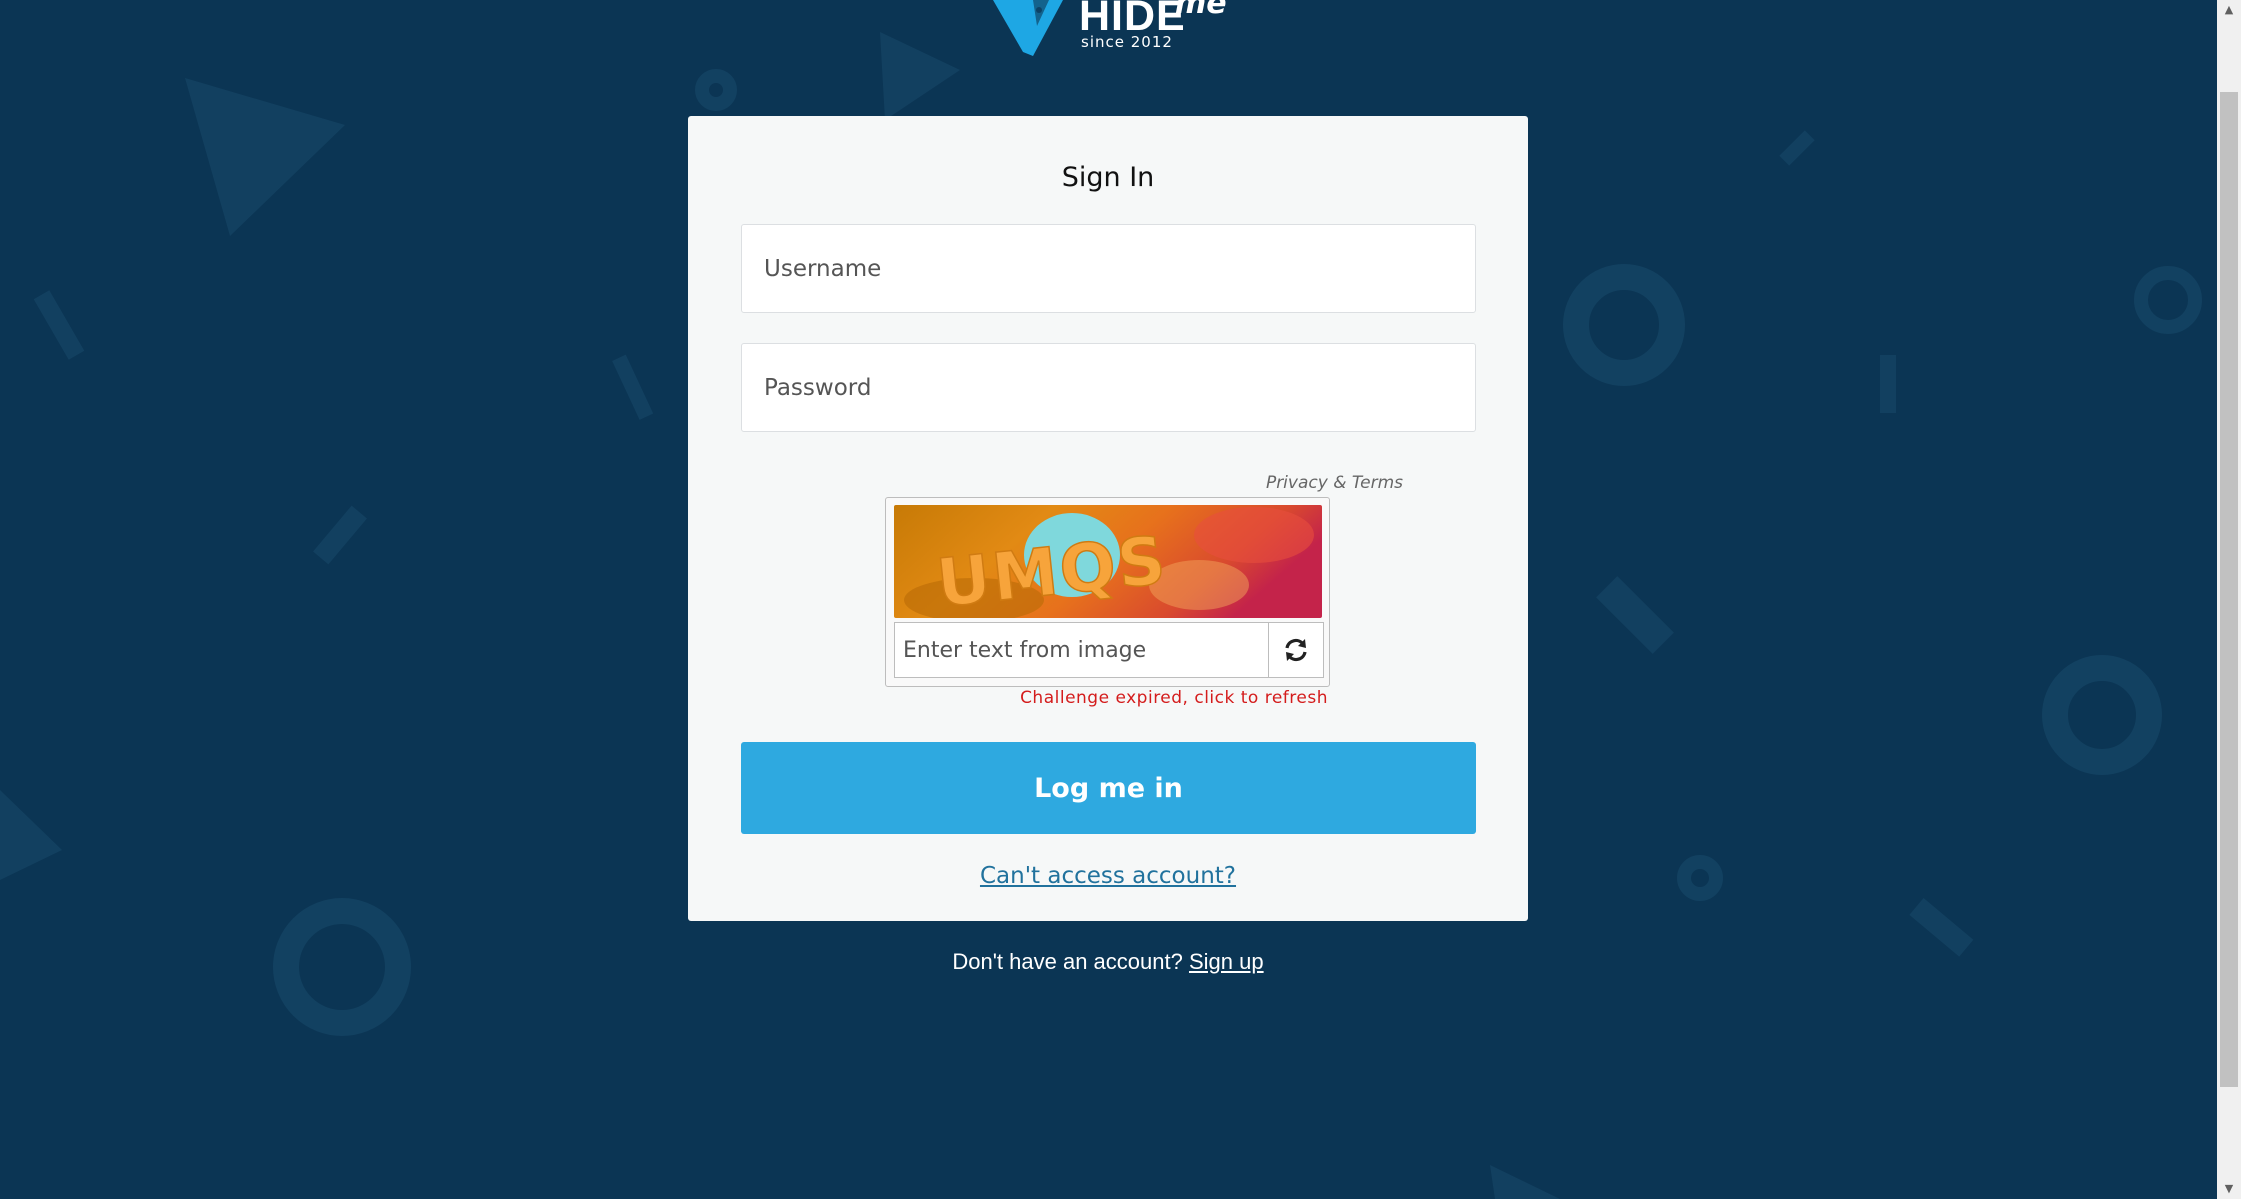 This screenshot has height=1199, width=2241. Describe the element at coordinates (1201, 10) in the screenshot. I see `logo-suffix: me` at that location.